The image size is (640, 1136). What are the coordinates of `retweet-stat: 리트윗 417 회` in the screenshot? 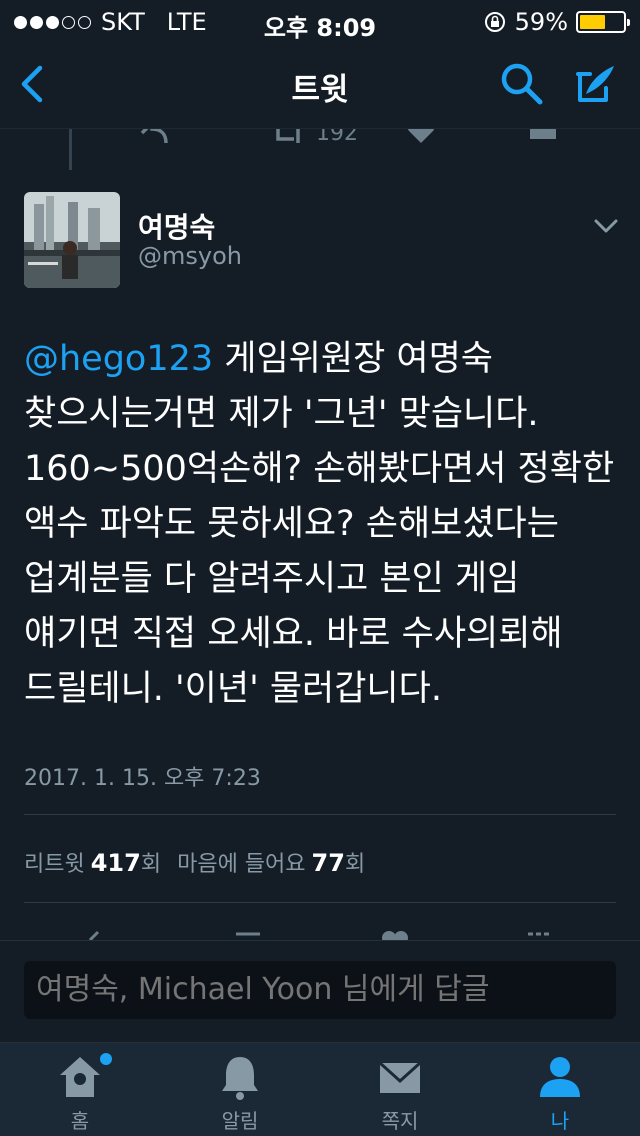 It's located at (92, 862).